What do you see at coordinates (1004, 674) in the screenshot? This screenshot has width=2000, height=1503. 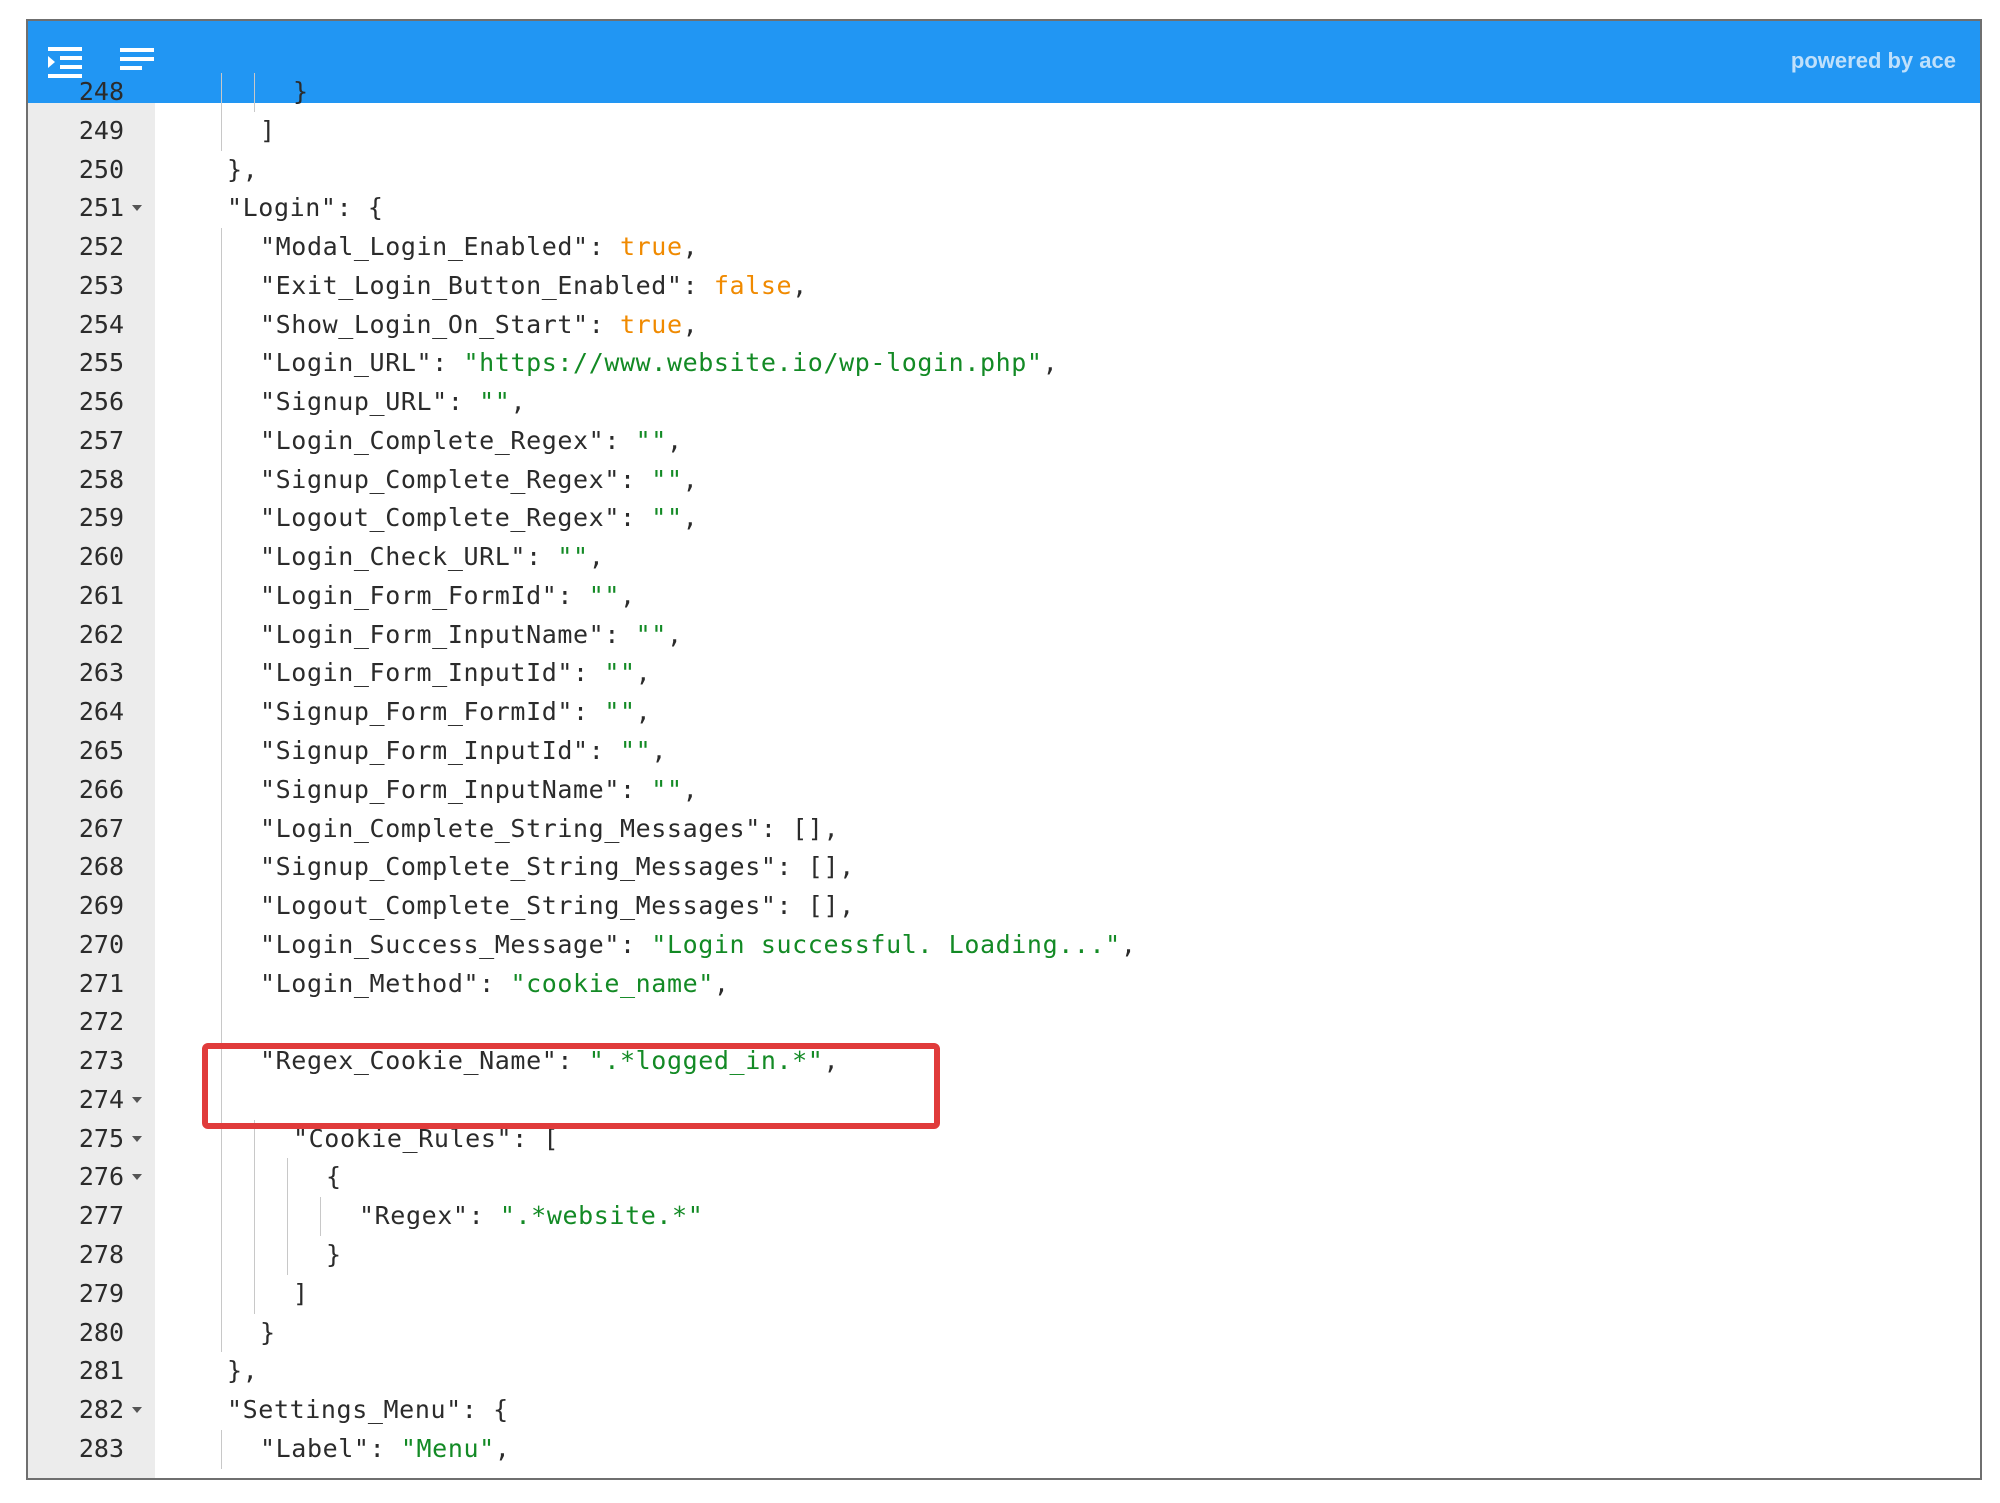 I see `code-line: 263 "Login_Form_InputId": "",` at bounding box center [1004, 674].